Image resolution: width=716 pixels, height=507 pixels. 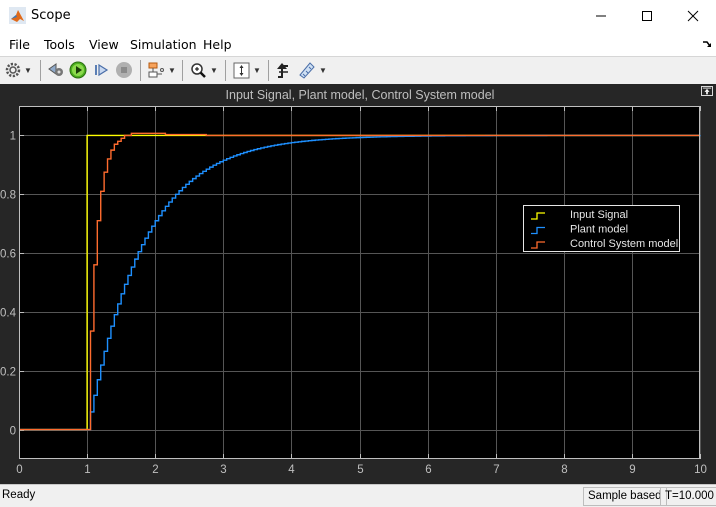 What do you see at coordinates (360, 470) in the screenshot?
I see `x-tick-label: 5` at bounding box center [360, 470].